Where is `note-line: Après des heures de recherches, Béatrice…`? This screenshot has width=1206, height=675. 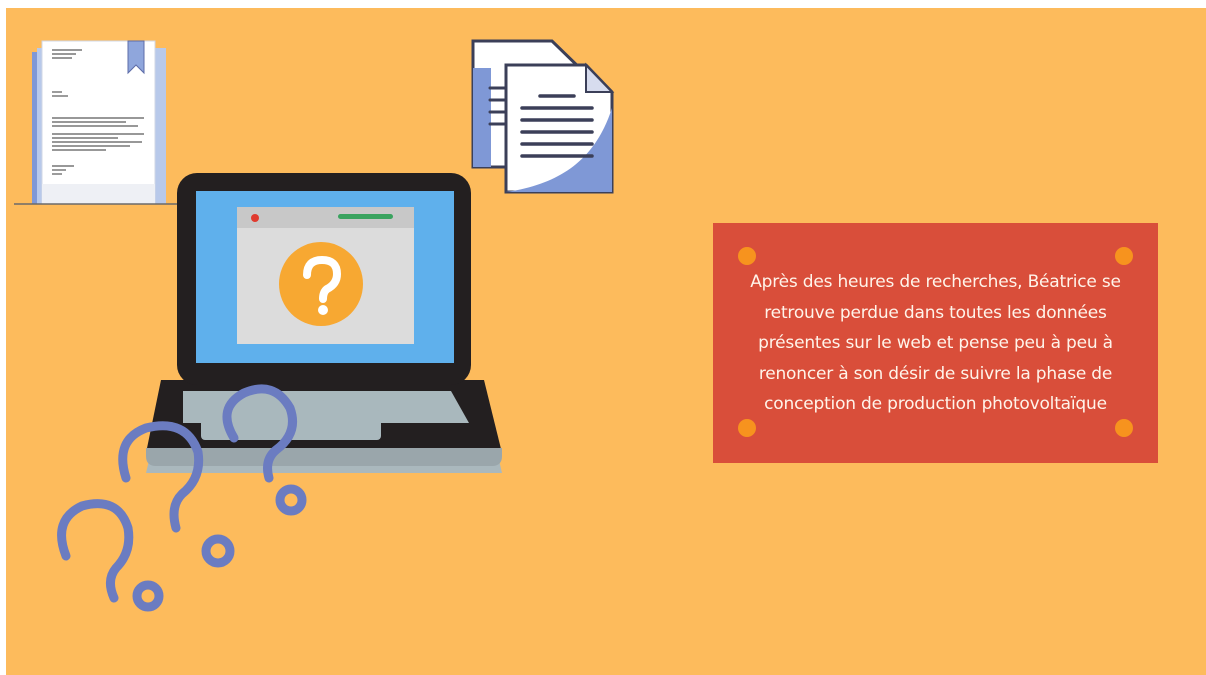
note-line: Après des heures de recherches, Béatrice… is located at coordinates (935, 282).